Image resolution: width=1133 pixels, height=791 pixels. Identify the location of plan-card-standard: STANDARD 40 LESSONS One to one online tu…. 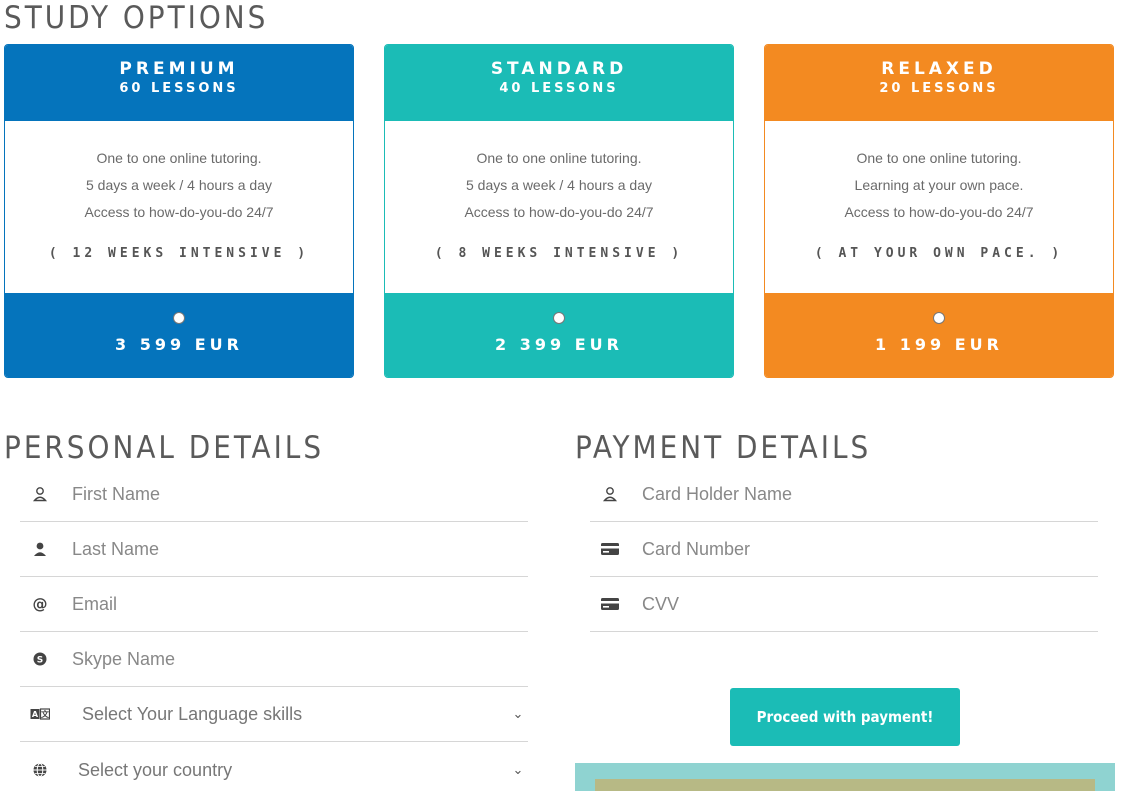
(559, 211).